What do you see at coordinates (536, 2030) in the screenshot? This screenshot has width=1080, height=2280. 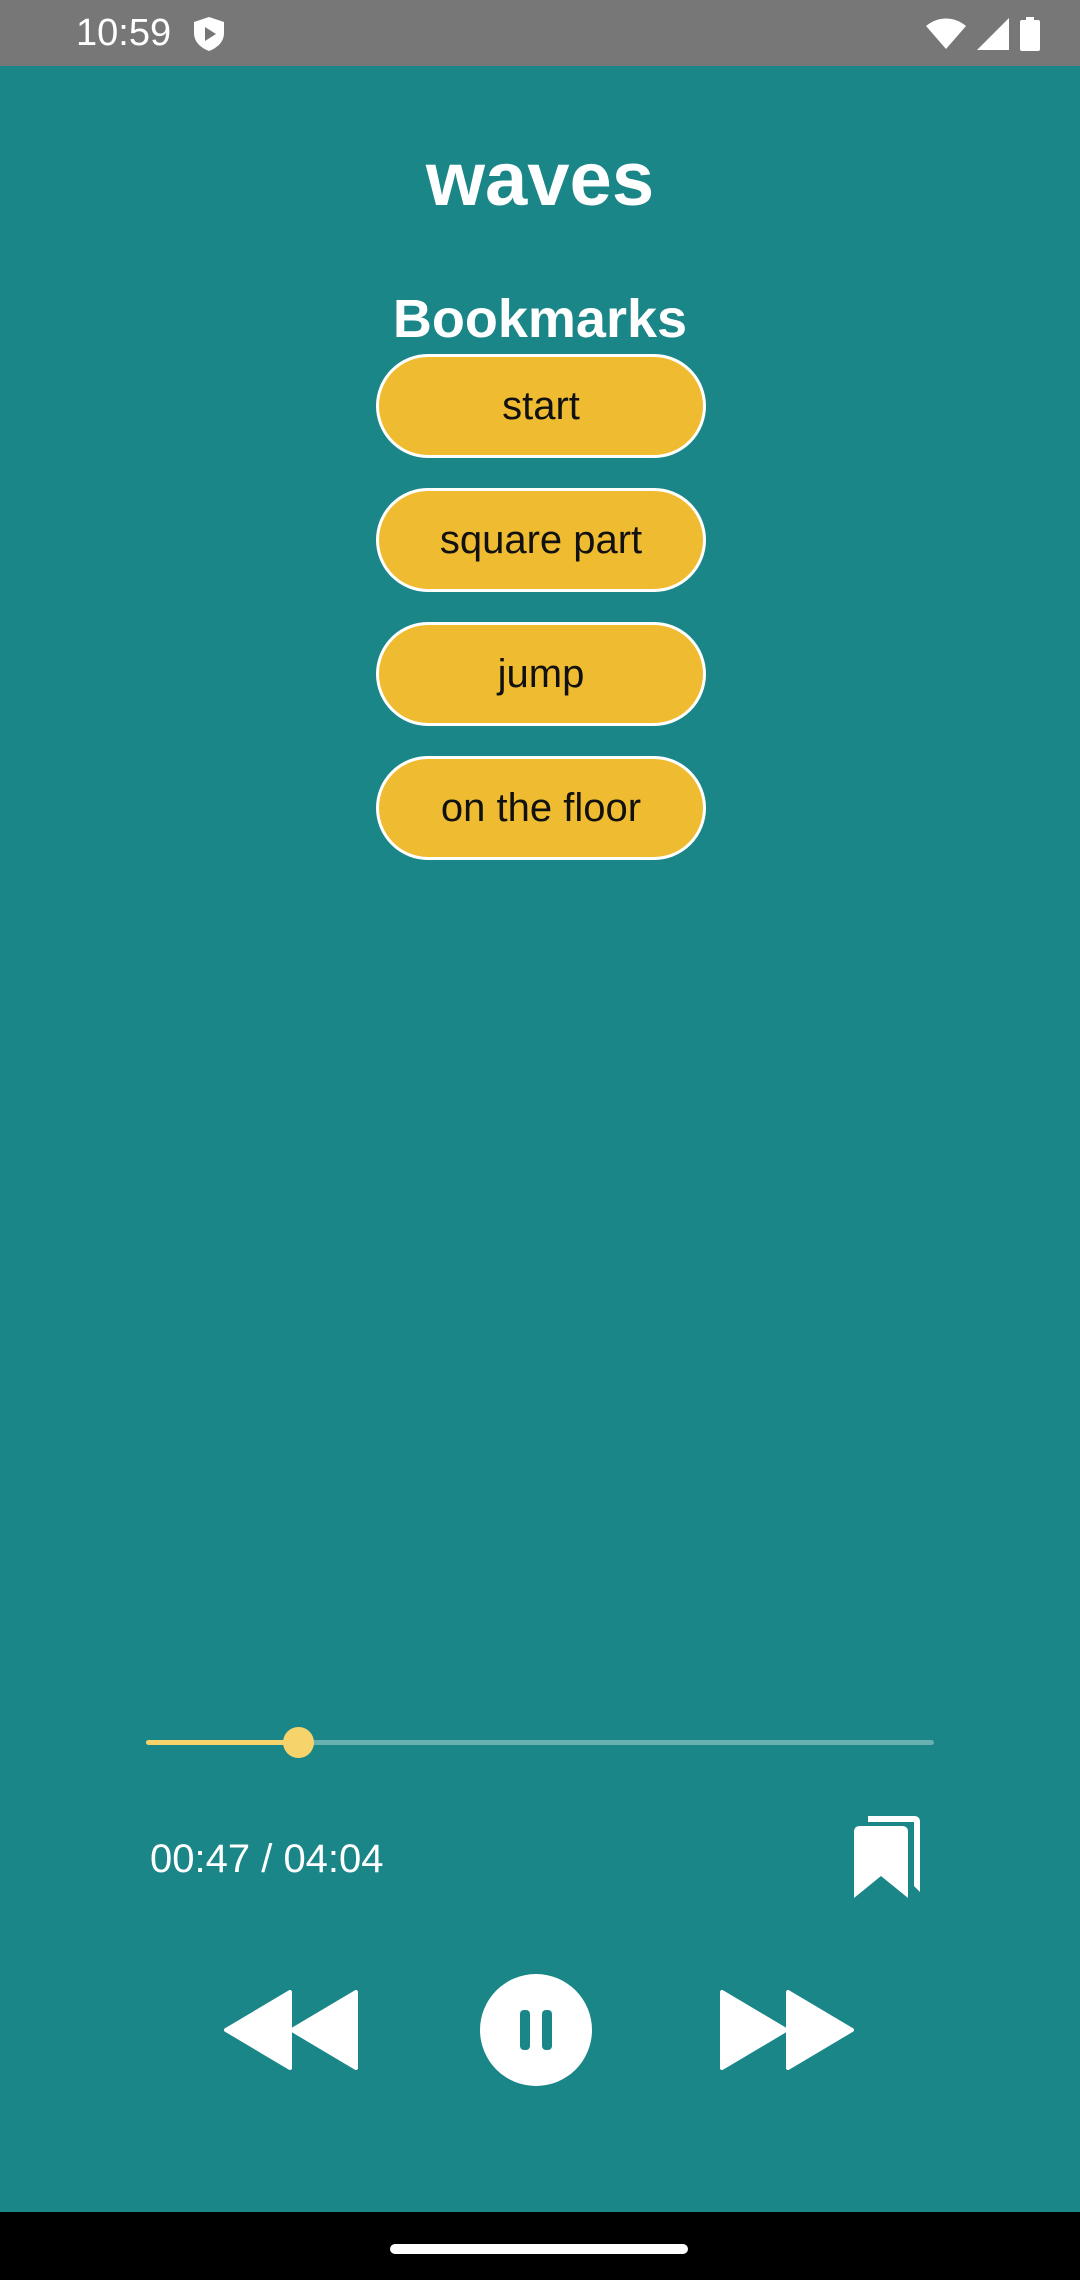 I see `pause-icon` at bounding box center [536, 2030].